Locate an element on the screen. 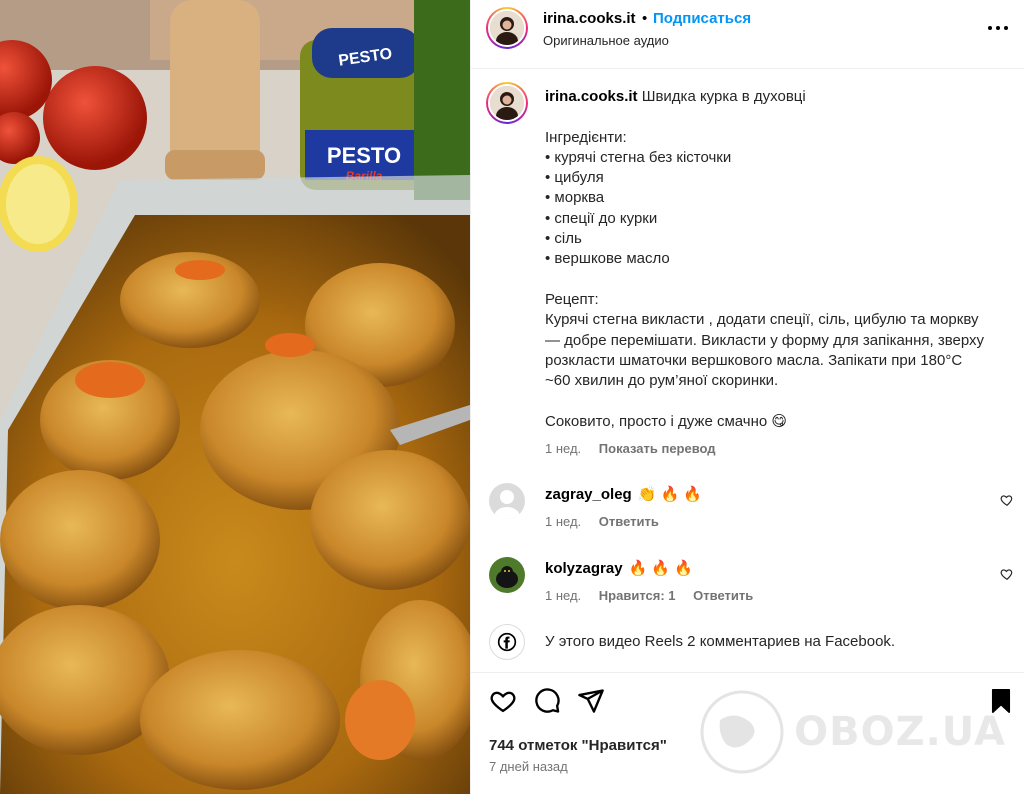  caption-line: • сіль is located at coordinates (563, 239).